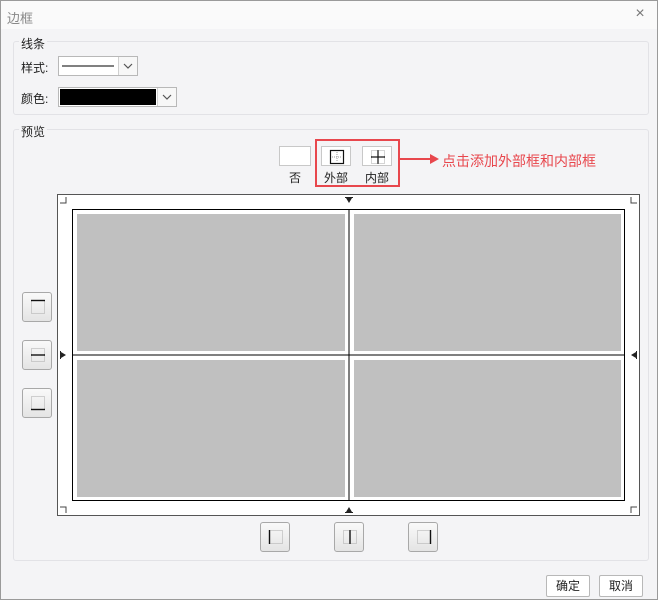  I want to click on close-icon: ×, so click(640, 14).